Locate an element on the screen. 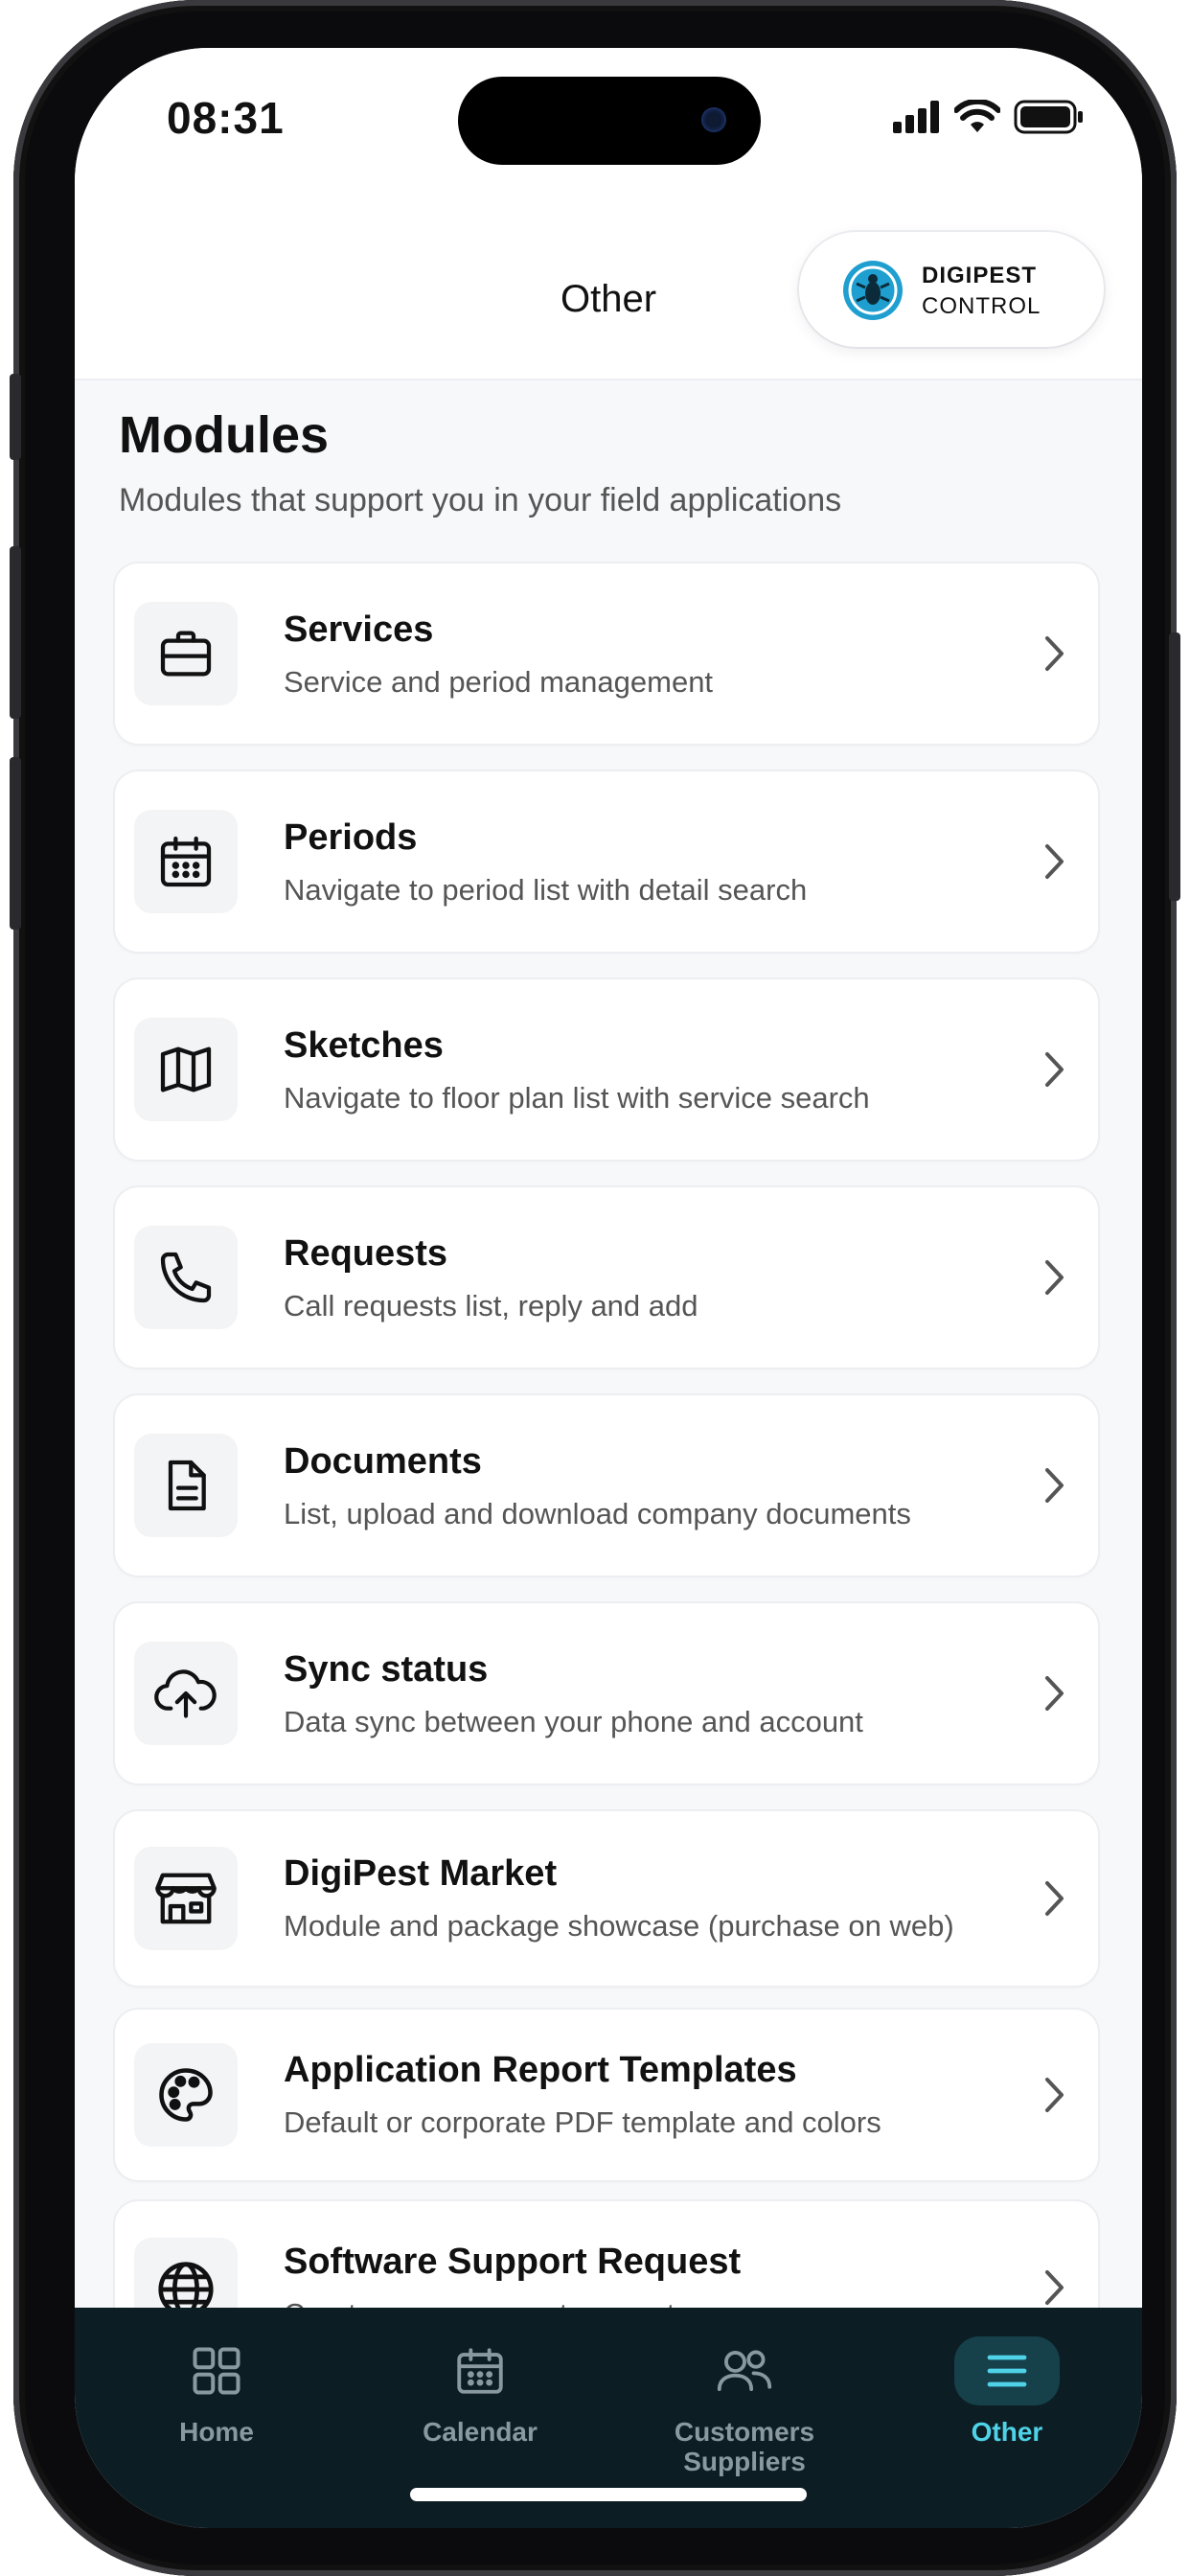  dynamic-island is located at coordinates (609, 121).